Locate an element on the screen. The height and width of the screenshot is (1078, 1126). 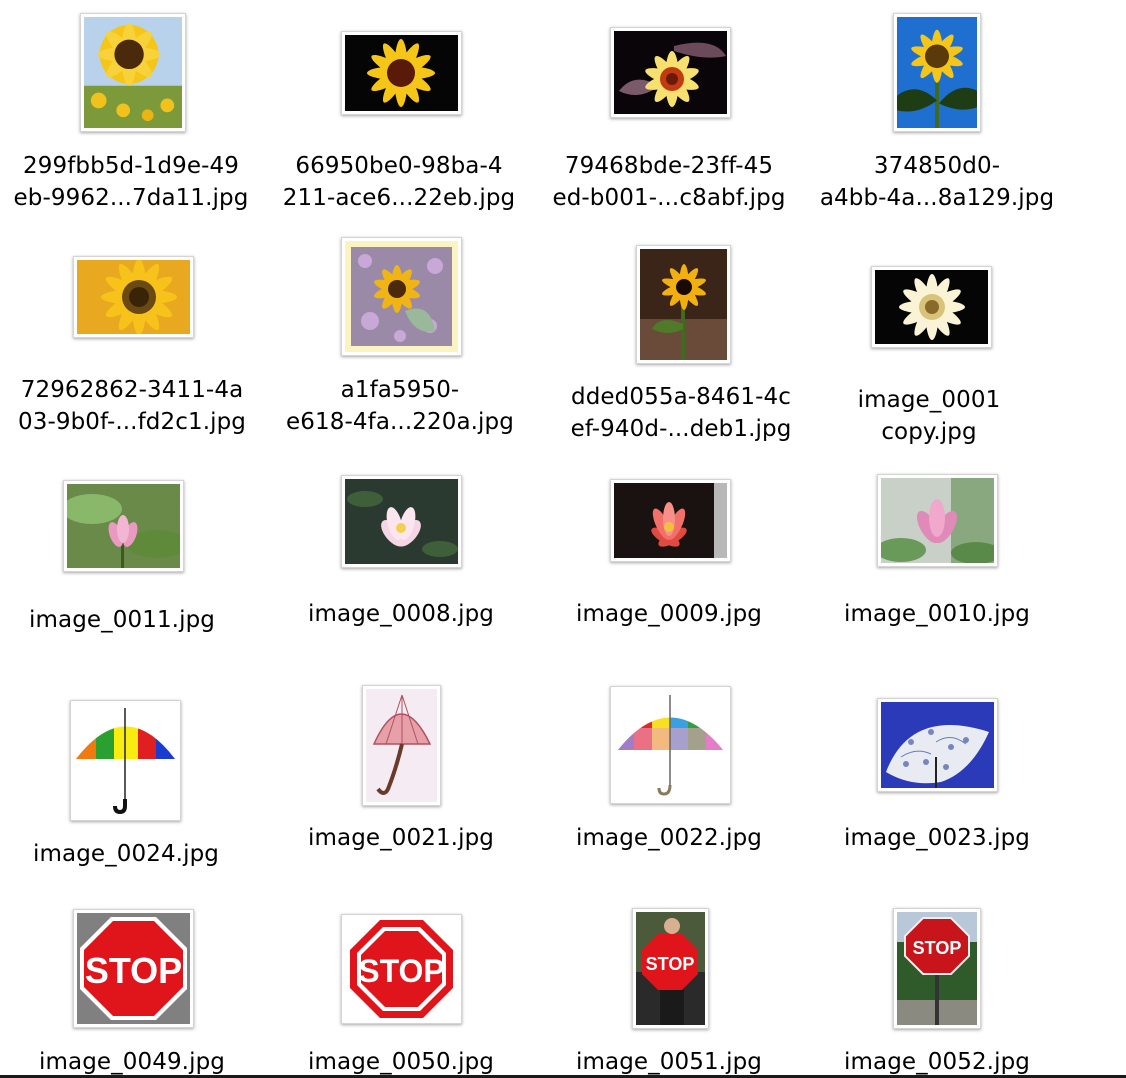
file-name: image_0010.jpg is located at coordinates (937, 614).